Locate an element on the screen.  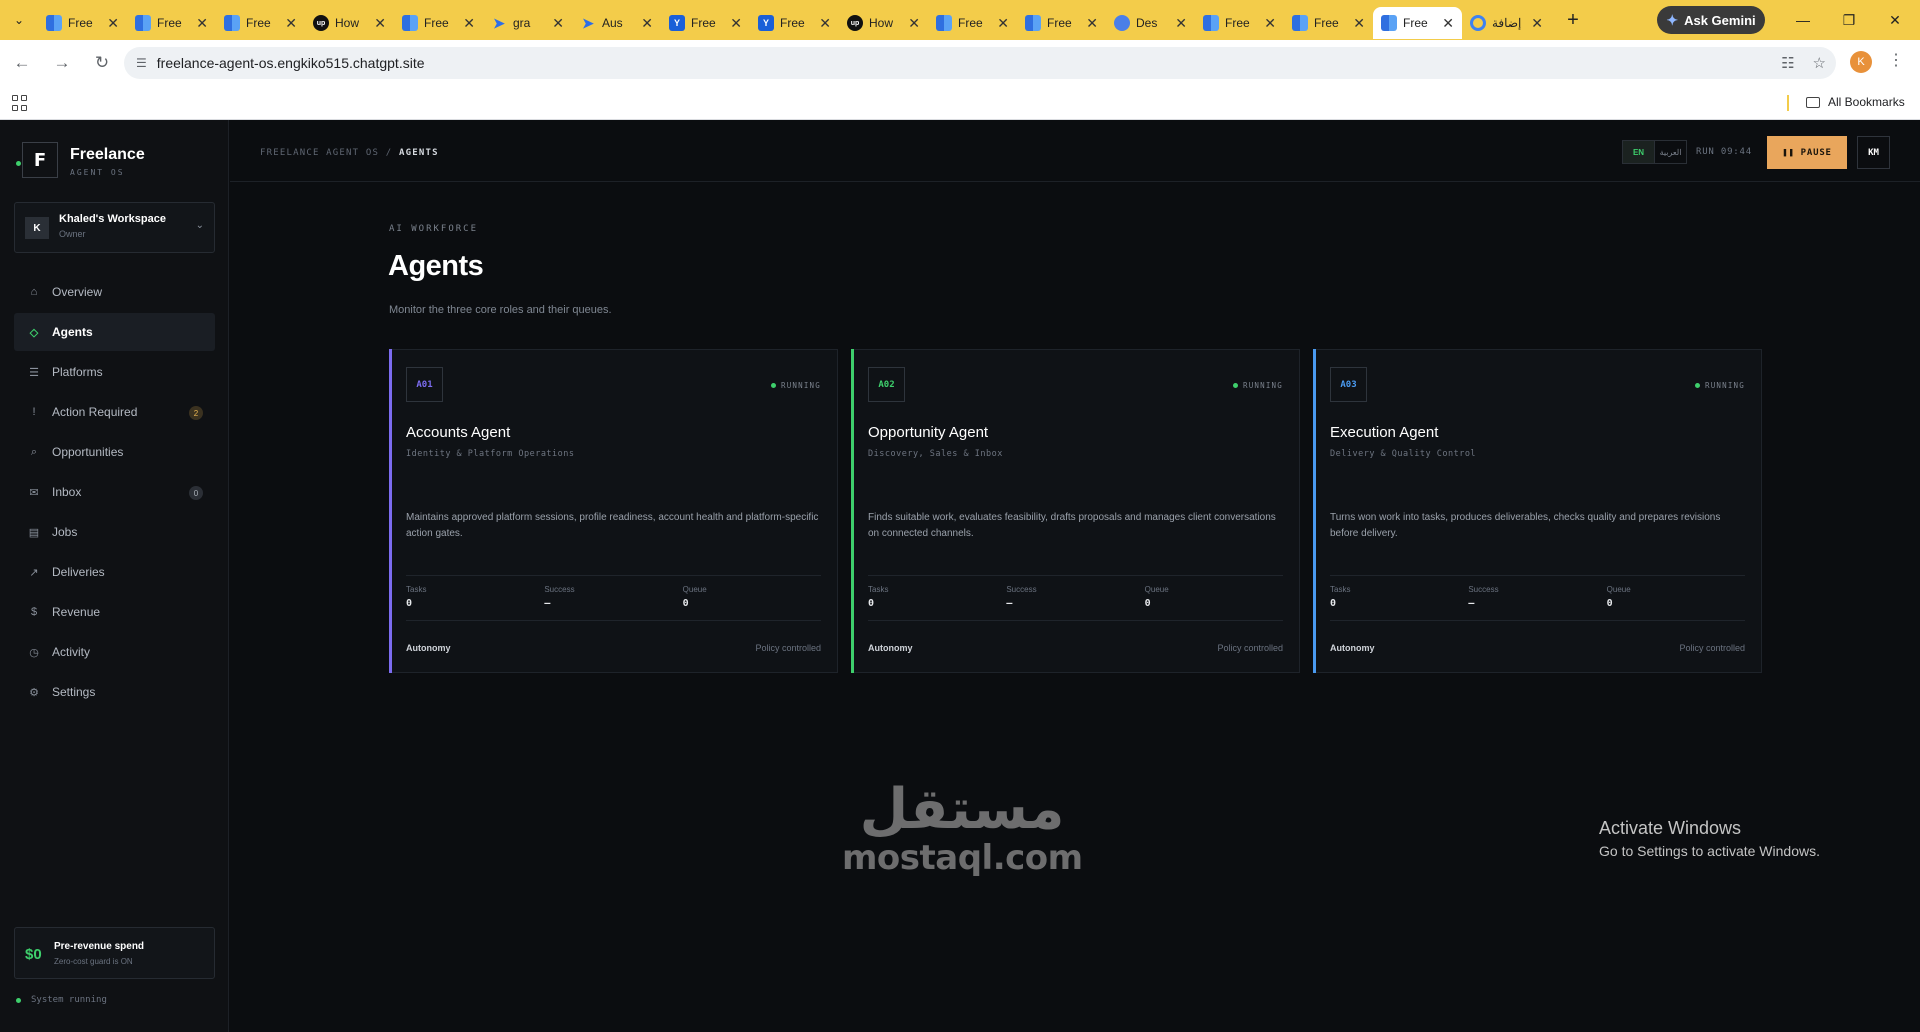
agent-role: Discovery, Sales & Inbox is located at coordinates (935, 454).